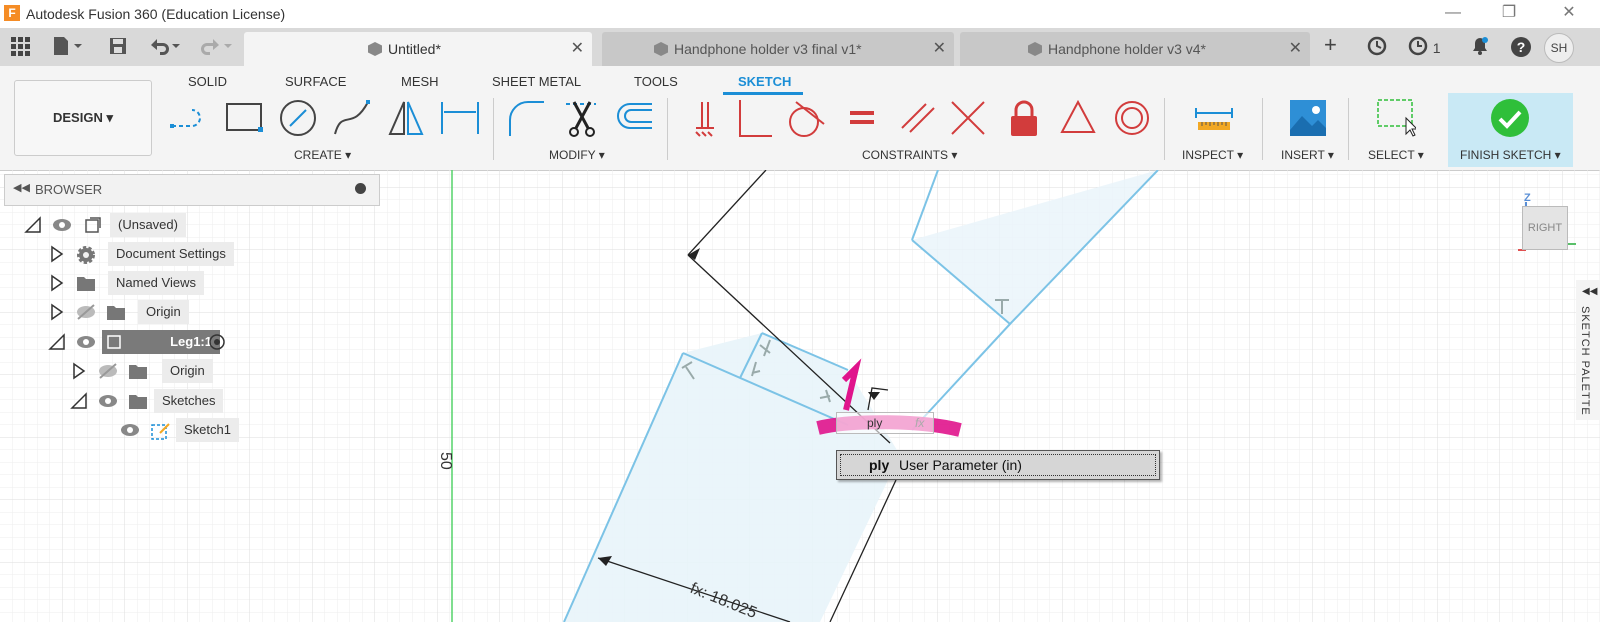 The width and height of the screenshot is (1600, 623). What do you see at coordinates (1396, 155) in the screenshot?
I see `select-menu: SELECT ▾` at bounding box center [1396, 155].